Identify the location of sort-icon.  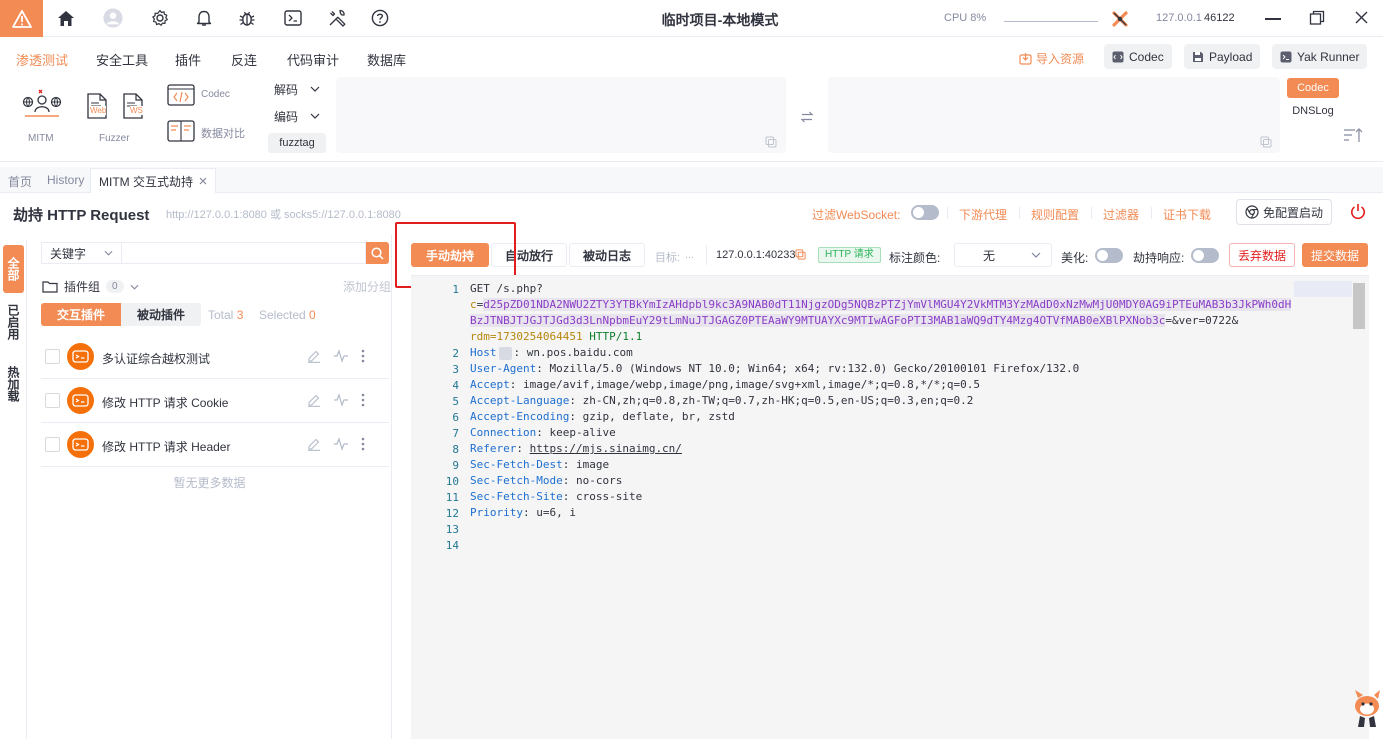
(1353, 135).